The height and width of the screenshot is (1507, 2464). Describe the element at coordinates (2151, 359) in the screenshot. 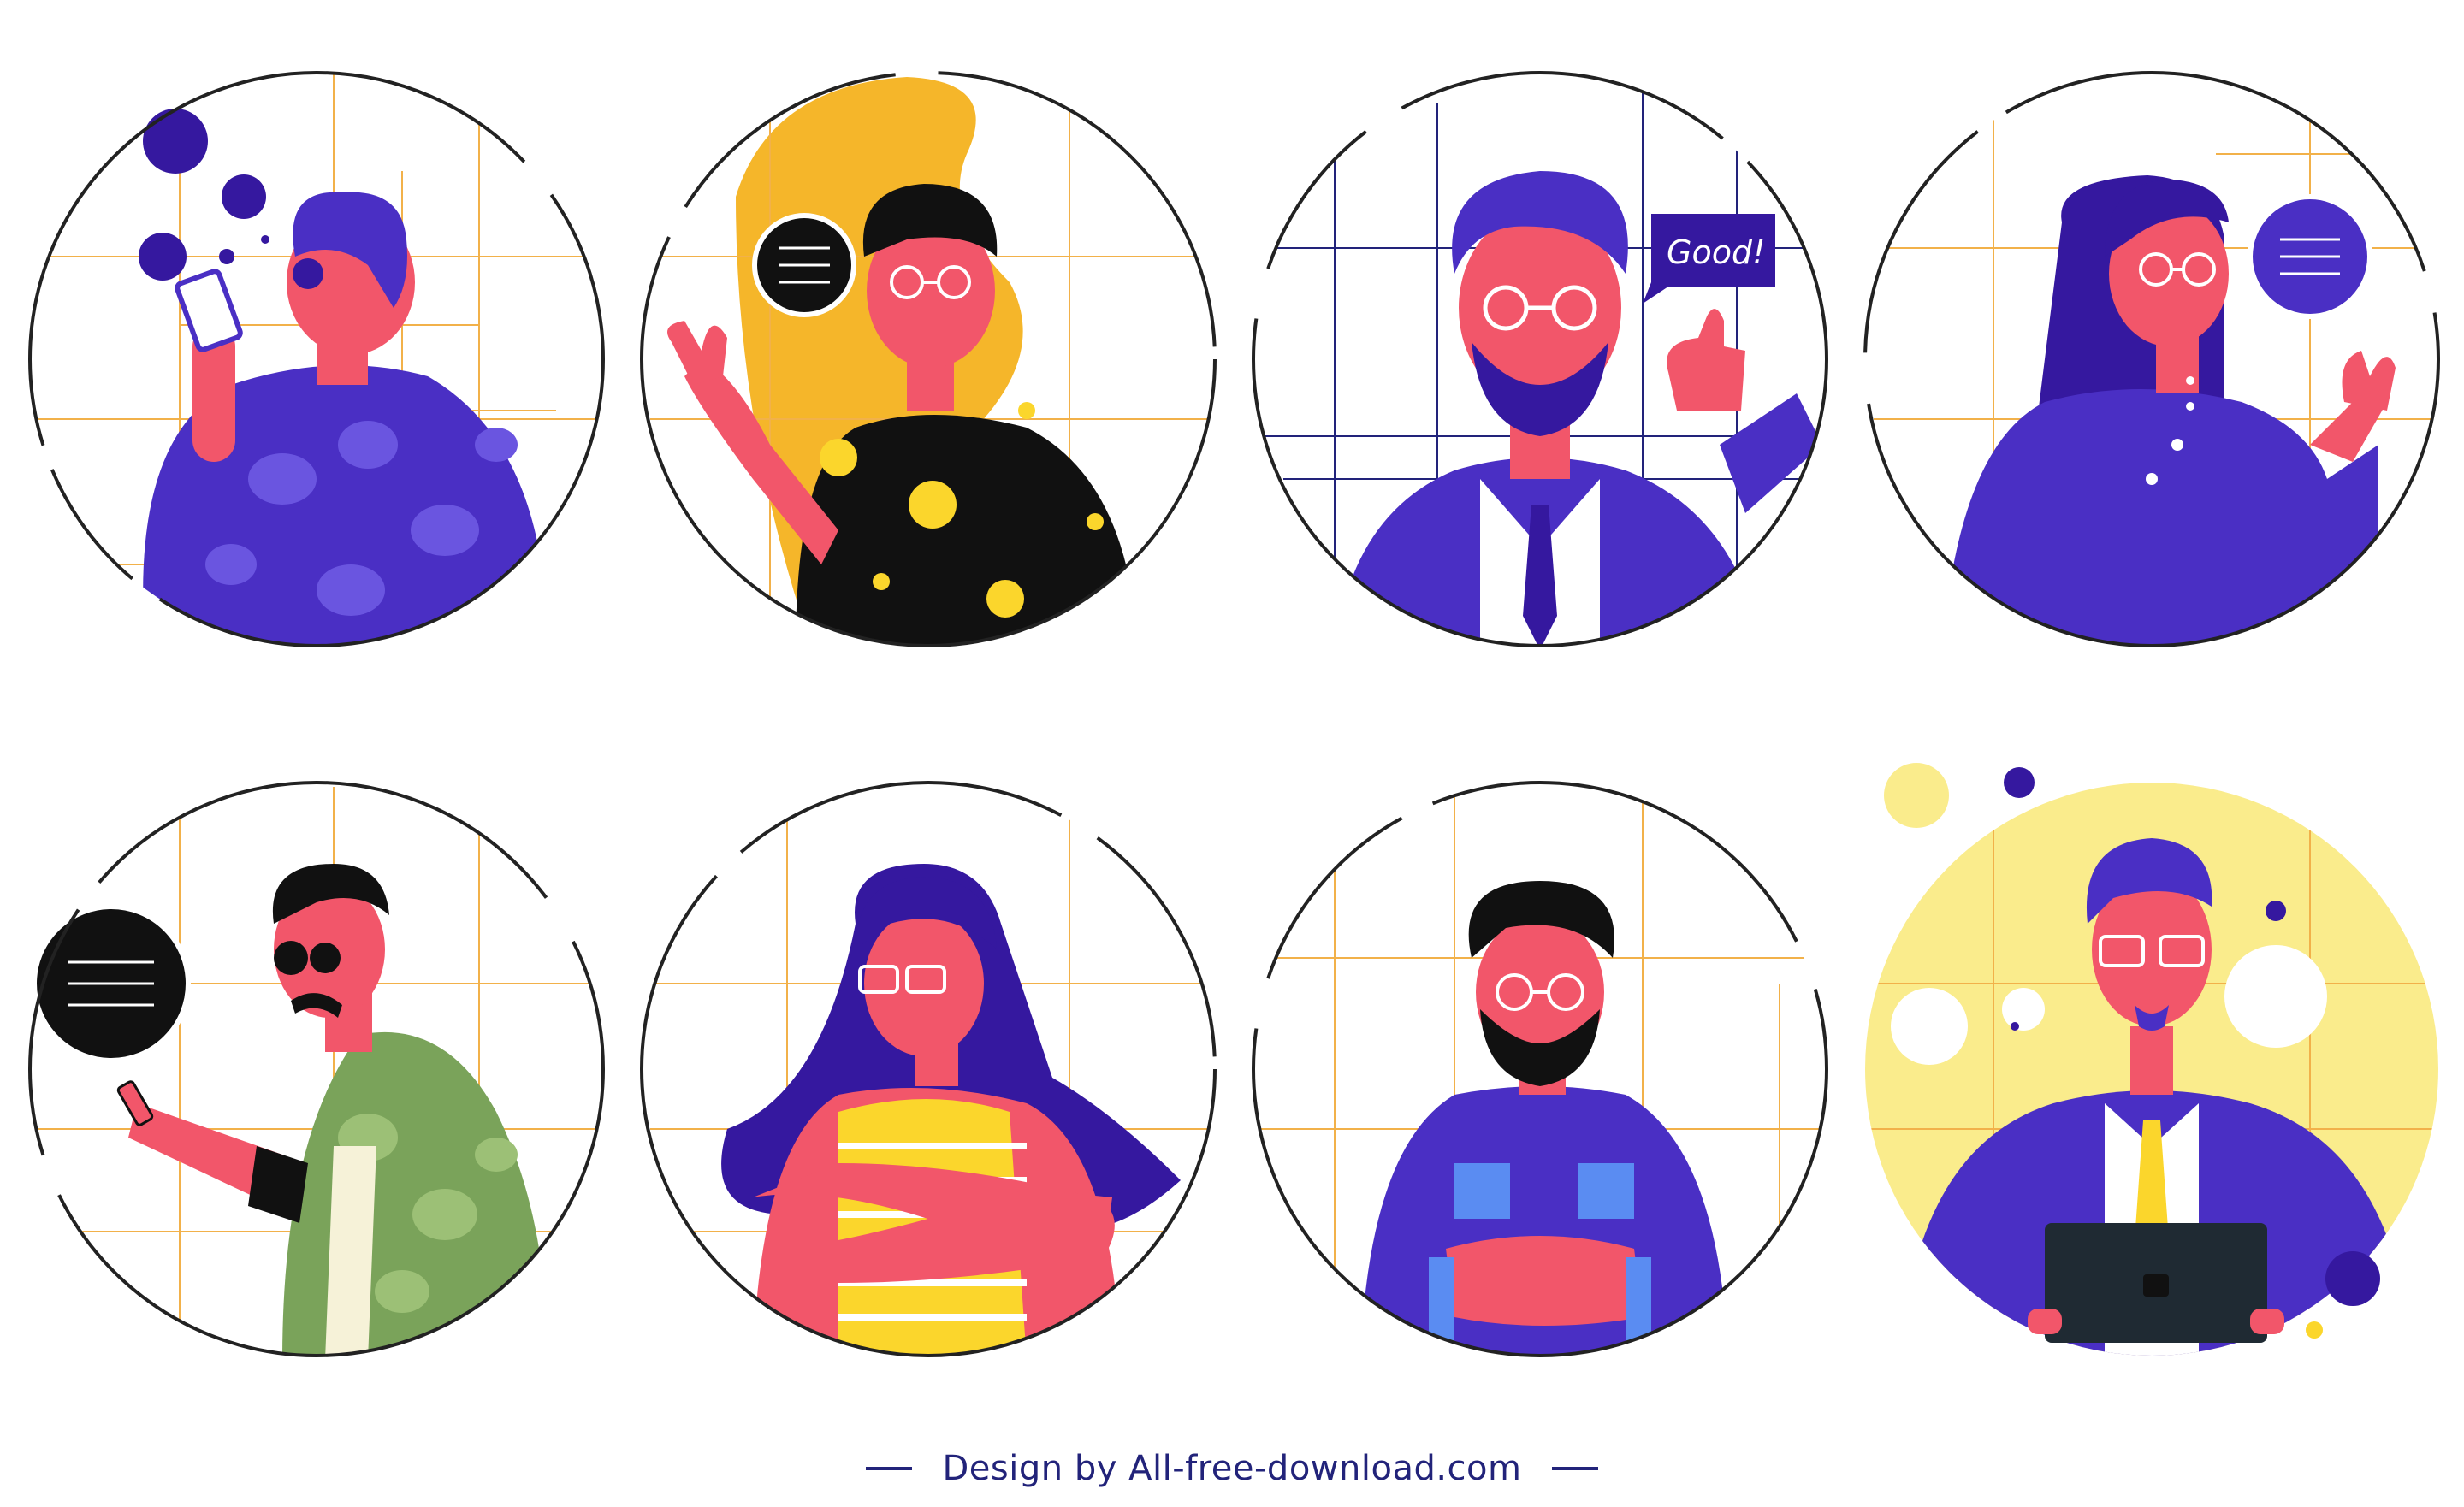

I see `avatar-woman-waving` at that location.